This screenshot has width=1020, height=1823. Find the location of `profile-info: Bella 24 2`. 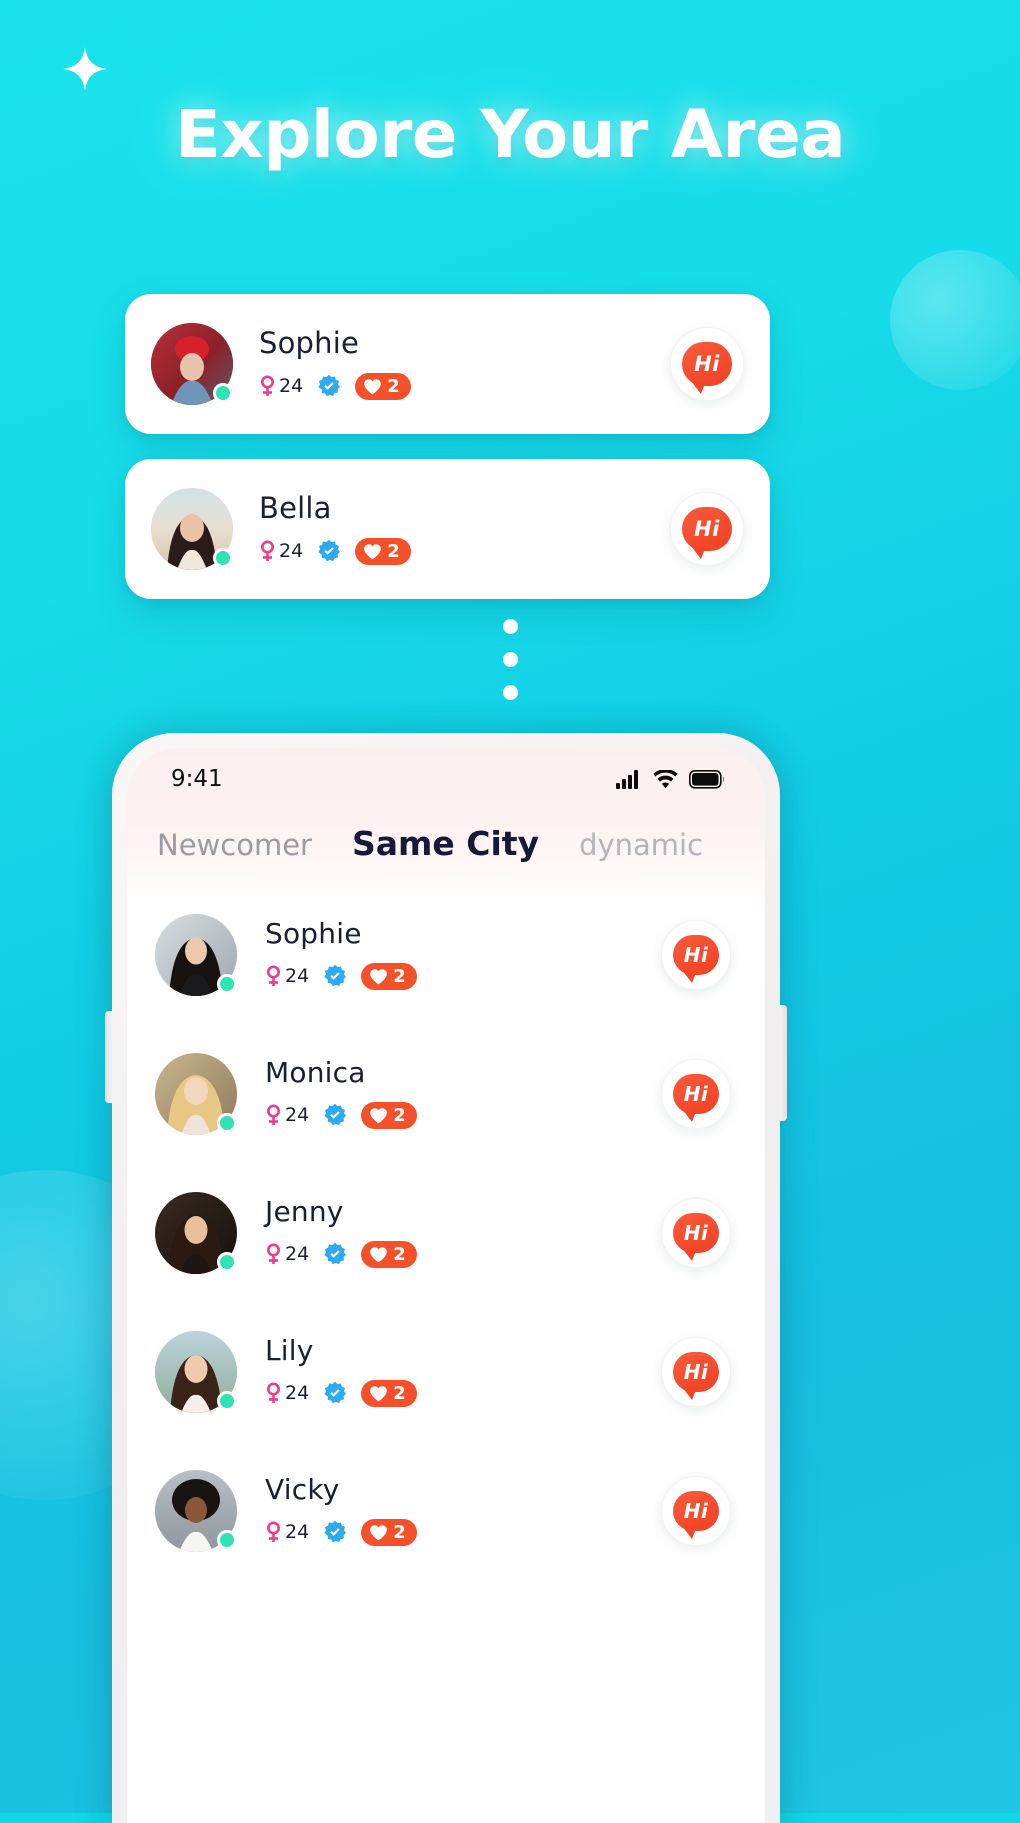

profile-info: Bella 24 2 is located at coordinates (464, 528).